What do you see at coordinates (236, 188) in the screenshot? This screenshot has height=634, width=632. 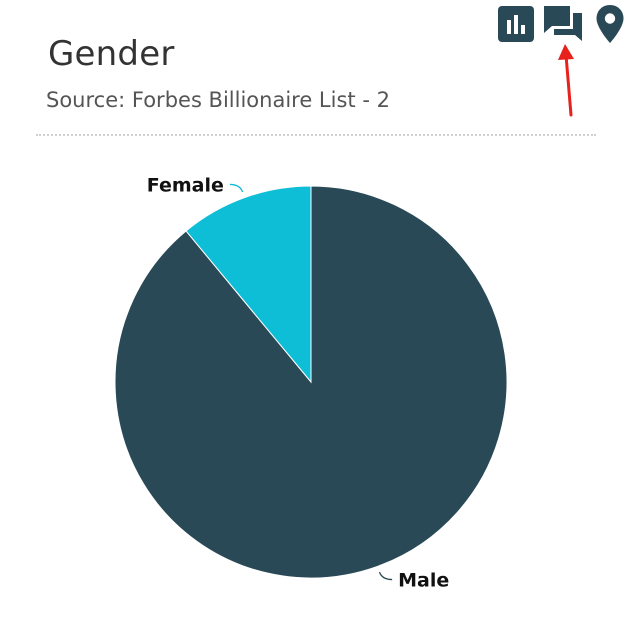 I see `pie-label-connector-female` at bounding box center [236, 188].